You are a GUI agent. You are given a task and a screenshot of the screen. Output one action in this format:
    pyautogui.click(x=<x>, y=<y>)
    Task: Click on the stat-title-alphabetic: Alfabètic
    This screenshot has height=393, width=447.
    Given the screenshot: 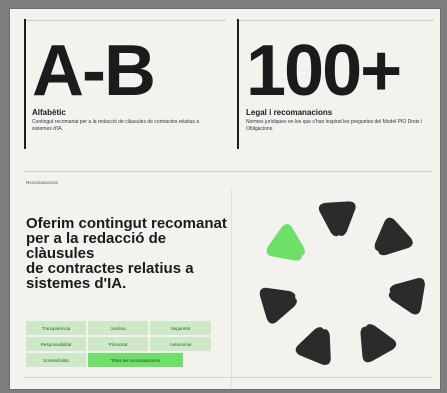 What is the action you would take?
    pyautogui.click(x=49, y=112)
    